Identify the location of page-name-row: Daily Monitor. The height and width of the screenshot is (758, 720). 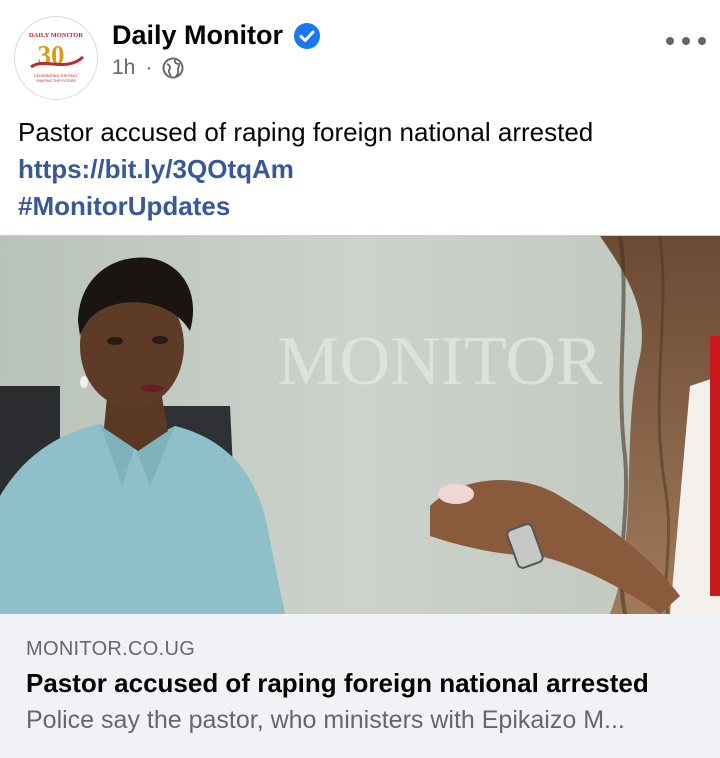
(216, 35).